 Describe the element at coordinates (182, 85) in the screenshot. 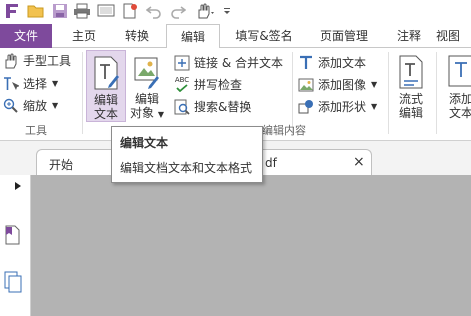

I see `spellcheck-icon: ABC` at that location.